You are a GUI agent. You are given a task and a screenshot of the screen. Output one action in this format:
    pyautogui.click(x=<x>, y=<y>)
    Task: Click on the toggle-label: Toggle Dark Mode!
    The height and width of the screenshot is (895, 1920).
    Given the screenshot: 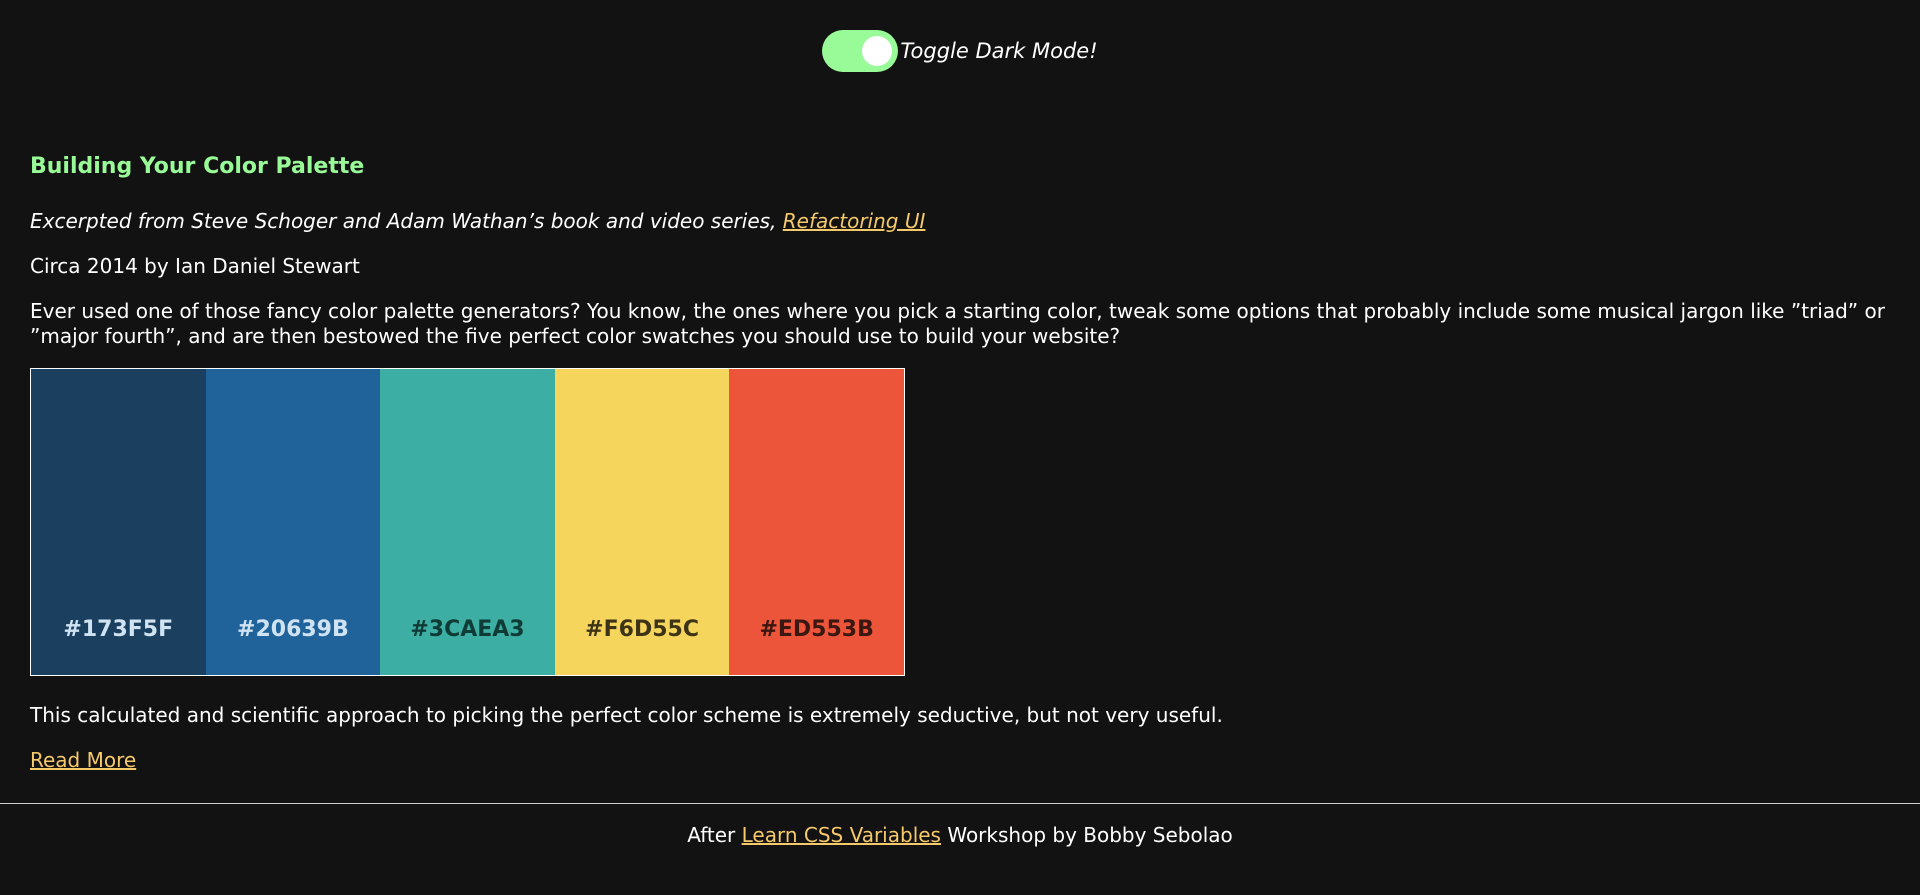 What is the action you would take?
    pyautogui.click(x=999, y=51)
    